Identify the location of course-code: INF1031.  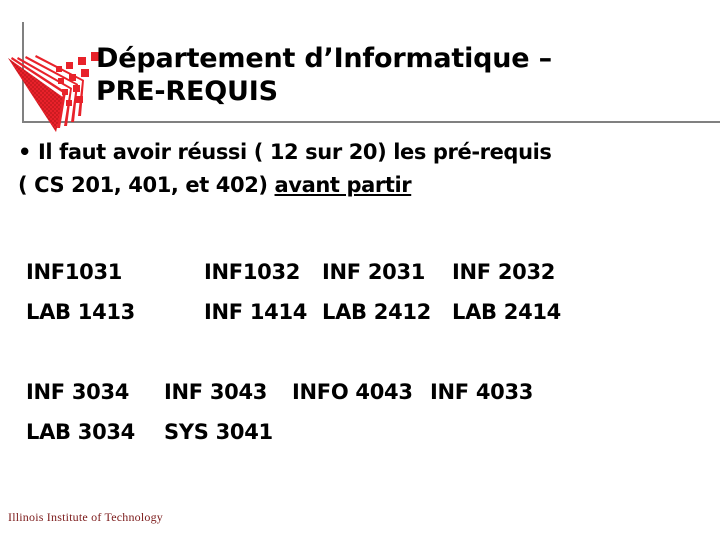
(74, 272).